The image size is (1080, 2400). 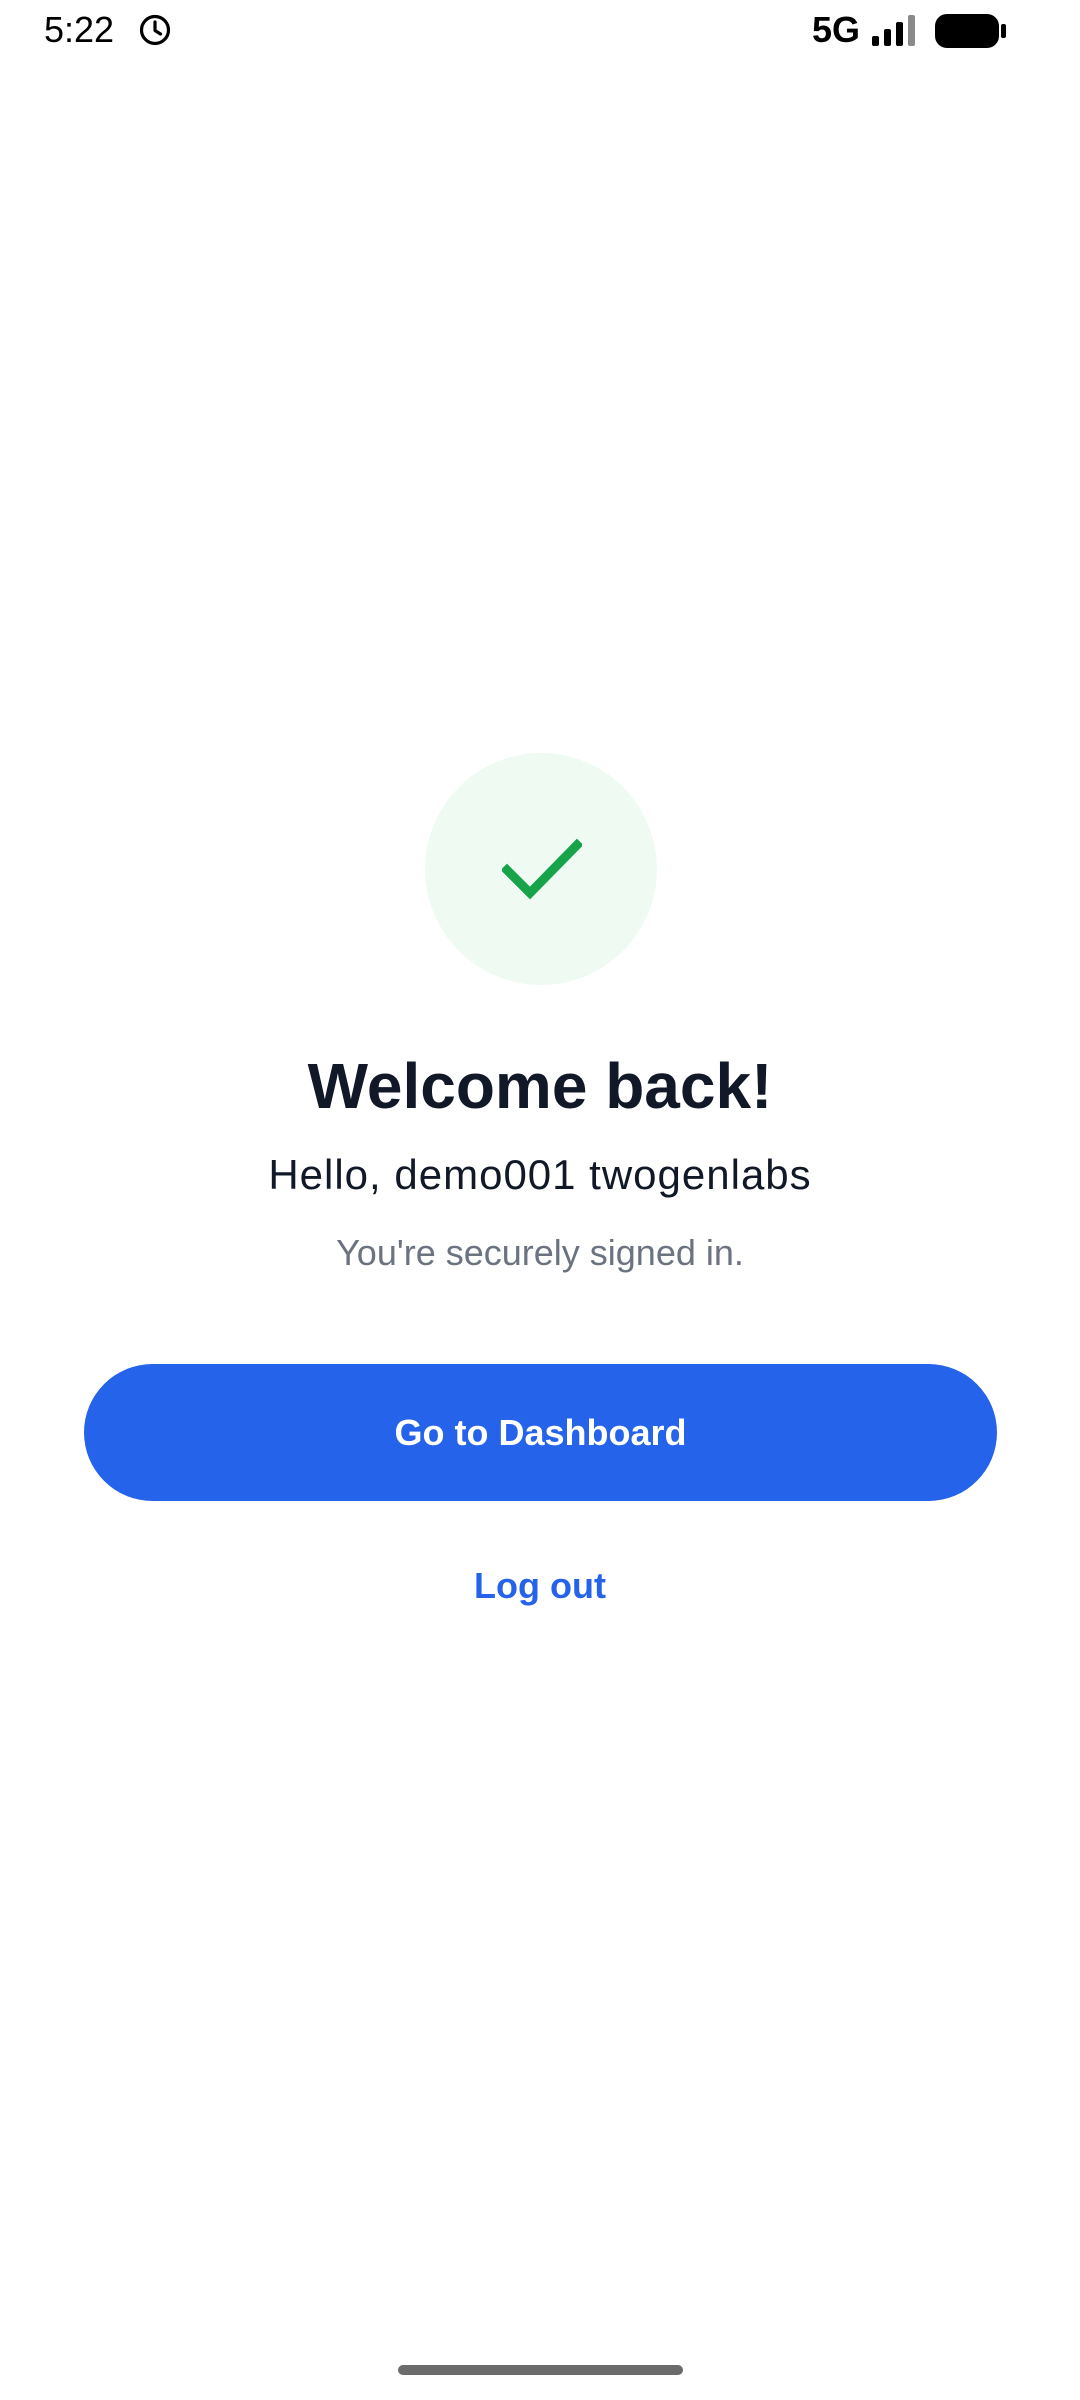 What do you see at coordinates (540, 1586) in the screenshot?
I see `logout-link: Log out` at bounding box center [540, 1586].